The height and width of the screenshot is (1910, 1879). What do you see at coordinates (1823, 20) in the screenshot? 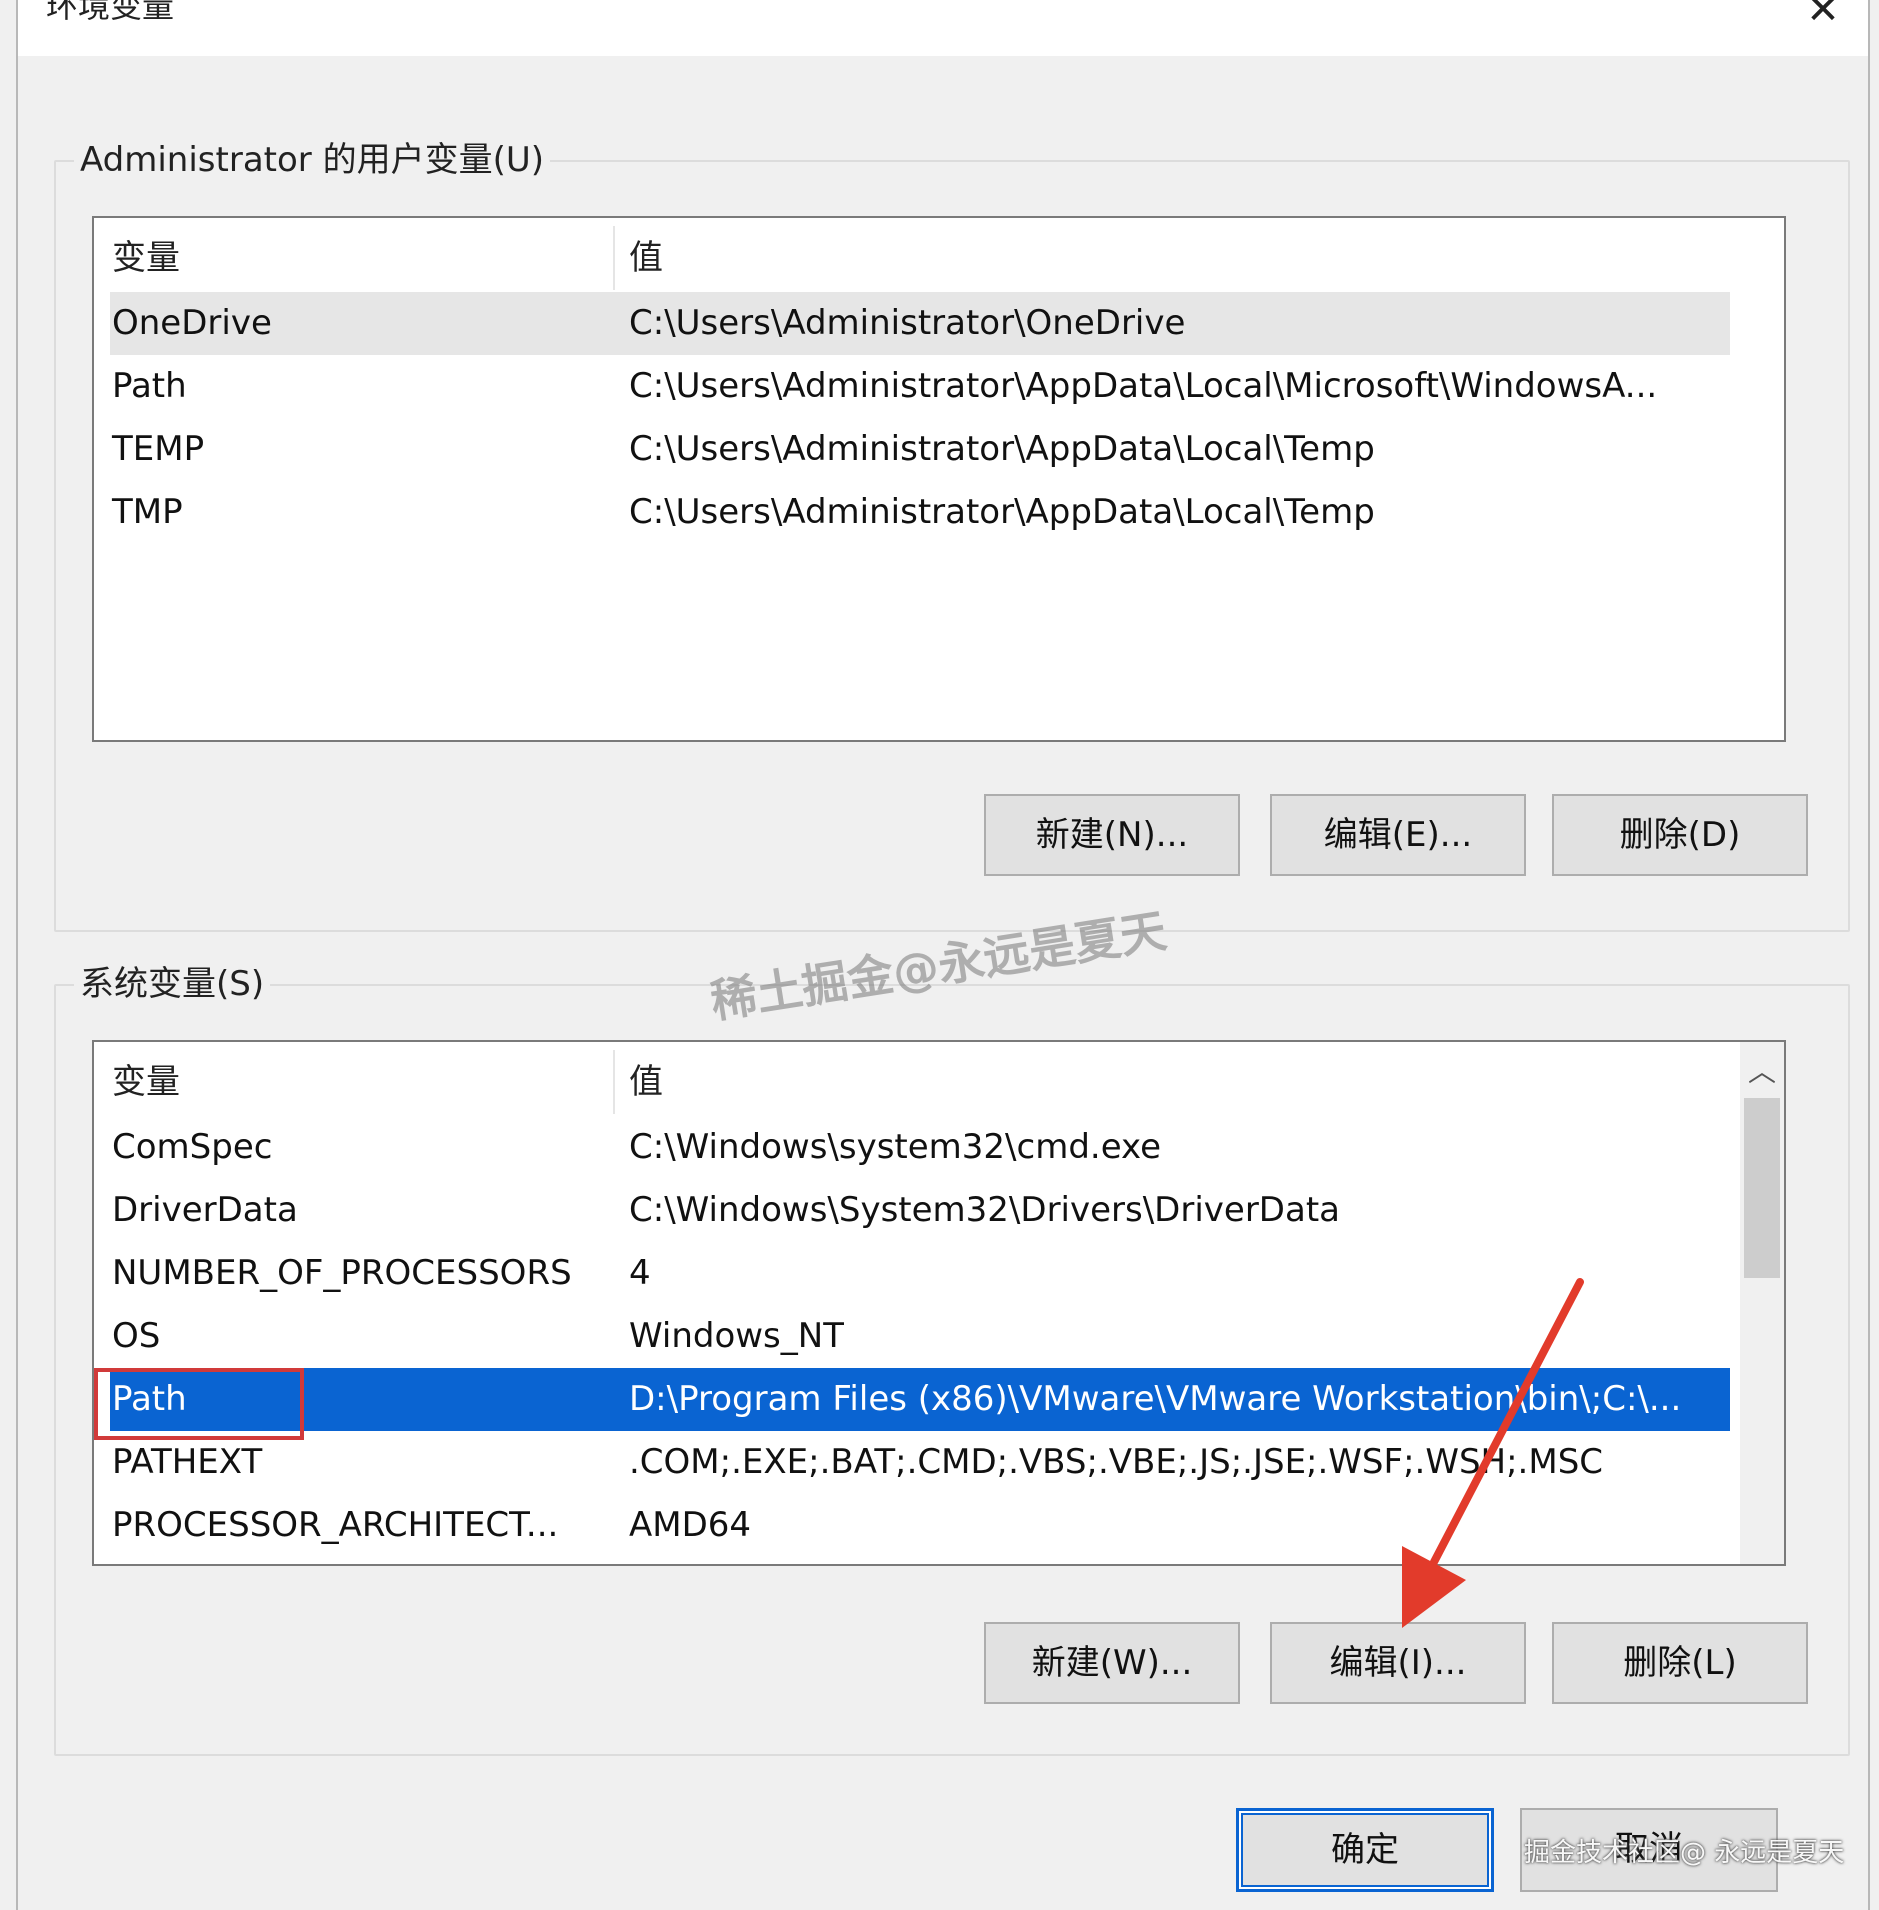
I see `close-icon: ✕` at bounding box center [1823, 20].